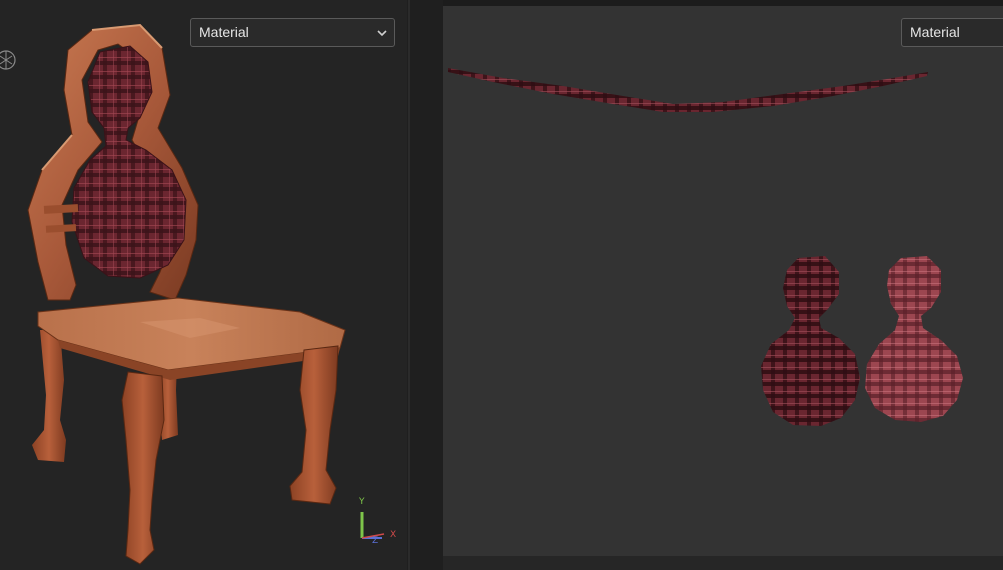 Image resolution: width=1003 pixels, height=570 pixels. I want to click on viewport-2d-shading-dropdown: Material, so click(952, 32).